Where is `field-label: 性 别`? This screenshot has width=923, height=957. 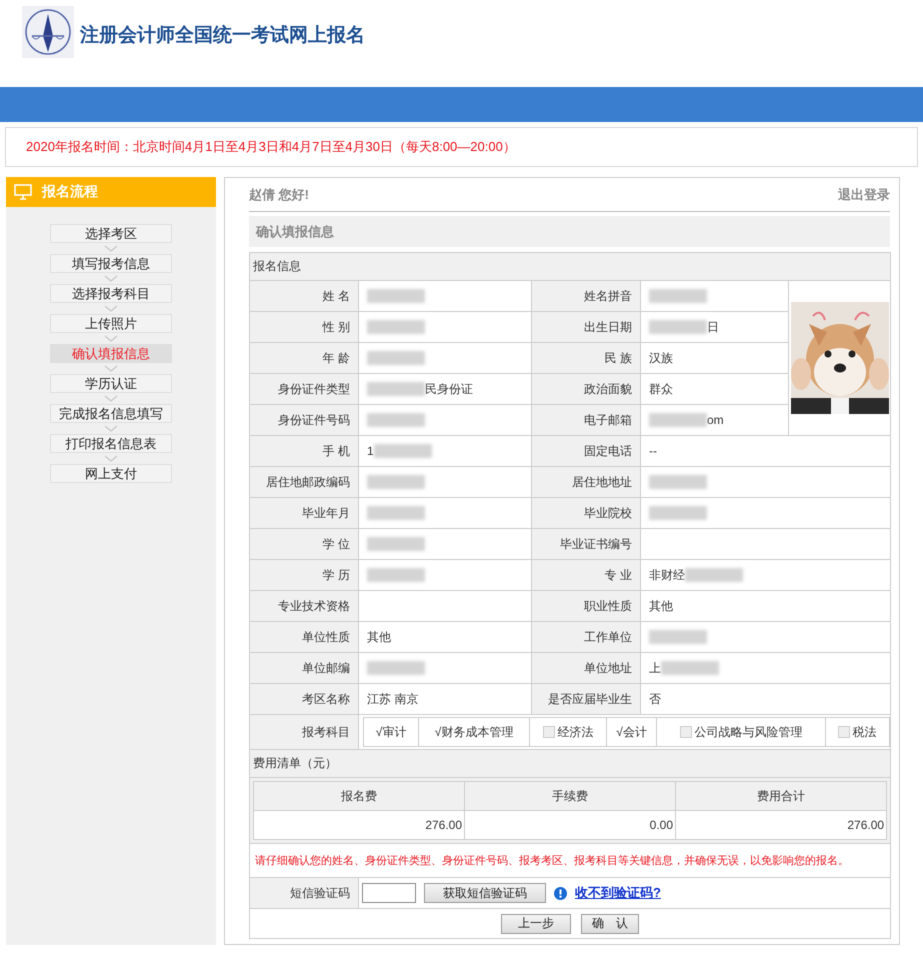 field-label: 性 别 is located at coordinates (304, 327).